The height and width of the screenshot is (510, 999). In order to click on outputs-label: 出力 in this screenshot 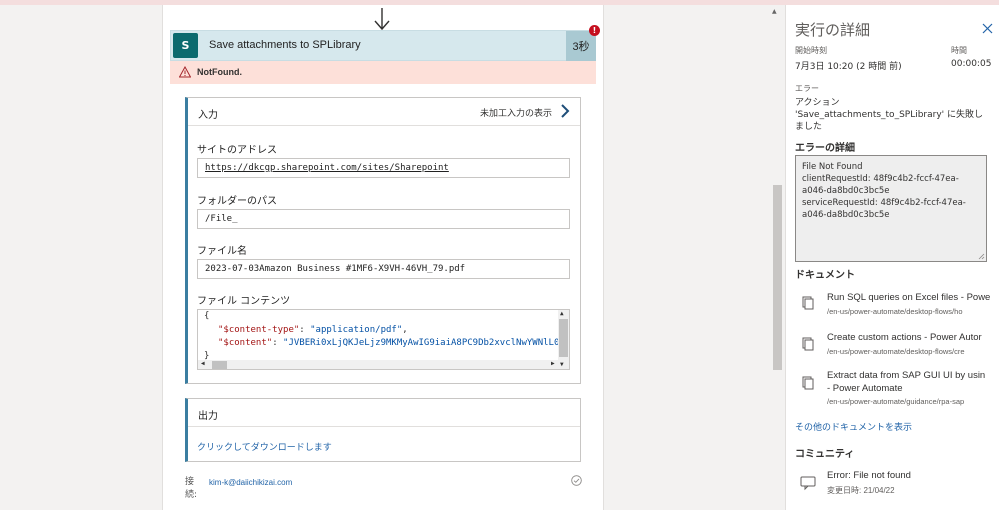, I will do `click(208, 416)`.